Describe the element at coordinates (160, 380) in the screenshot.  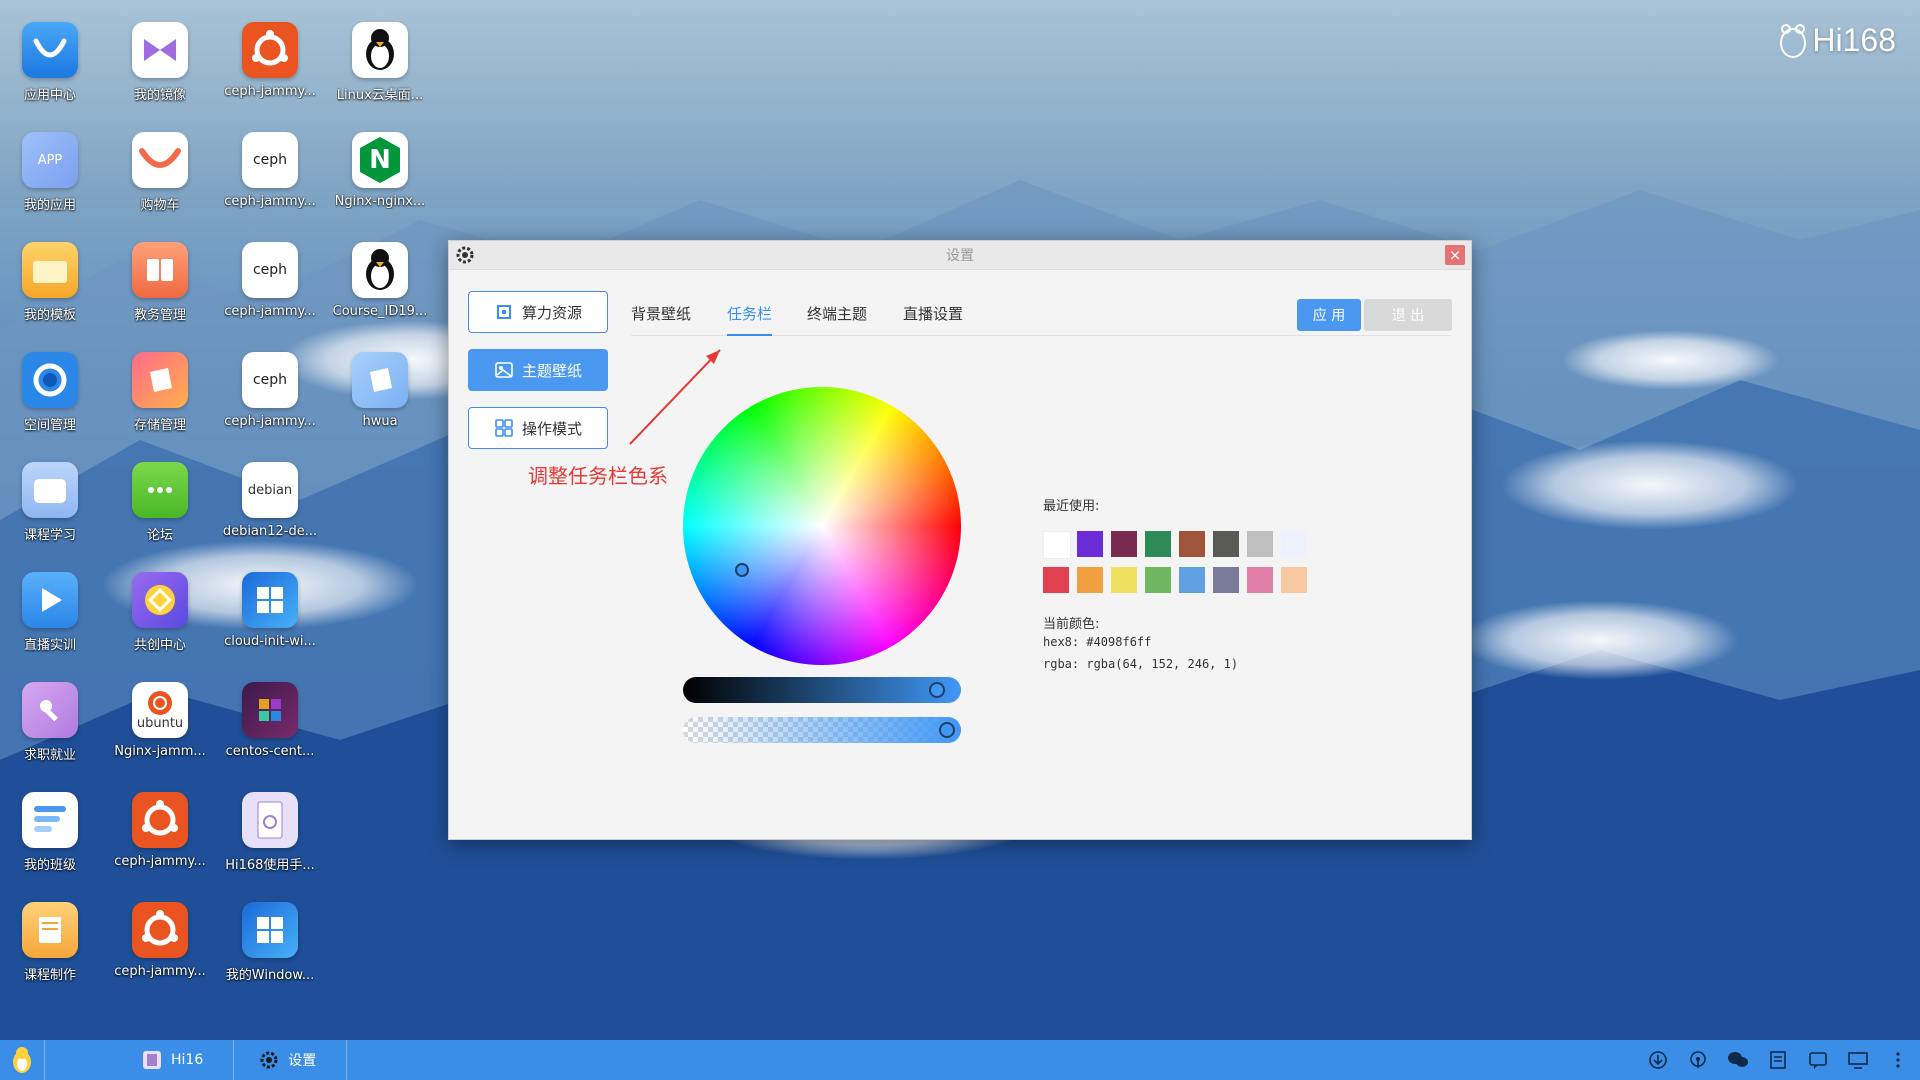
I see `storage-icon` at that location.